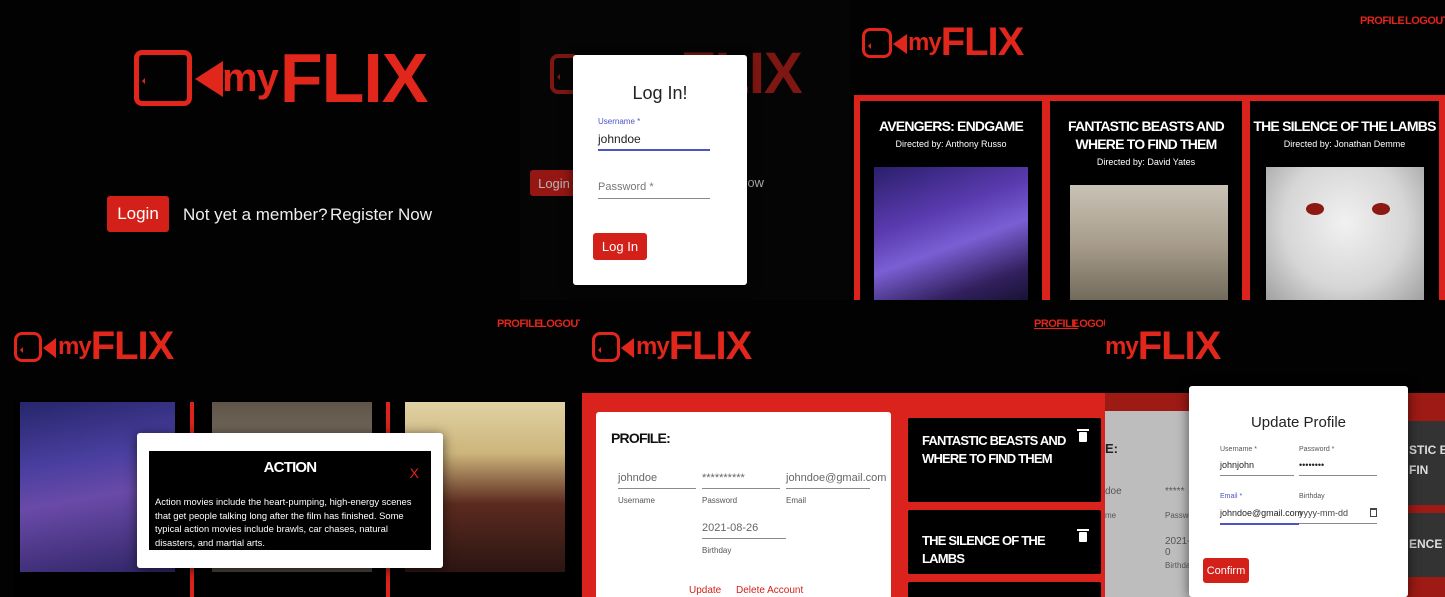 Image resolution: width=1445 pixels, height=597 pixels. Describe the element at coordinates (723, 478) in the screenshot. I see `profile-password: **********` at that location.